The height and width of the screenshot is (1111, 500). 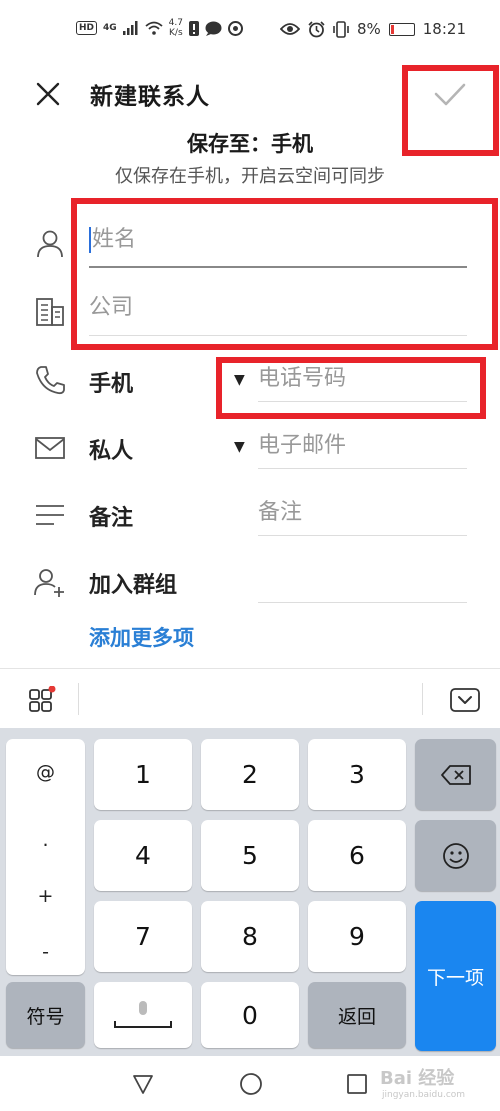 What do you see at coordinates (251, 1084) in the screenshot?
I see `home-circle-icon` at bounding box center [251, 1084].